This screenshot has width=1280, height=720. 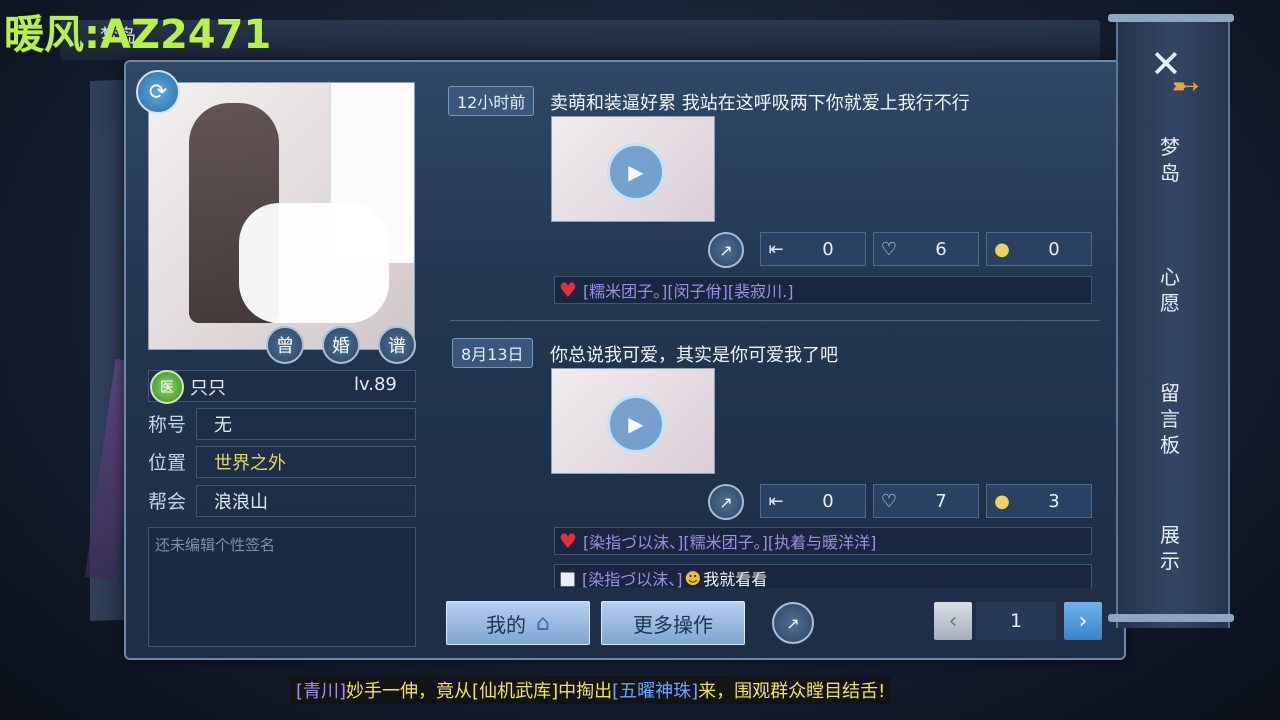 I want to click on ticker-place: [仙机武库], so click(x=515, y=691).